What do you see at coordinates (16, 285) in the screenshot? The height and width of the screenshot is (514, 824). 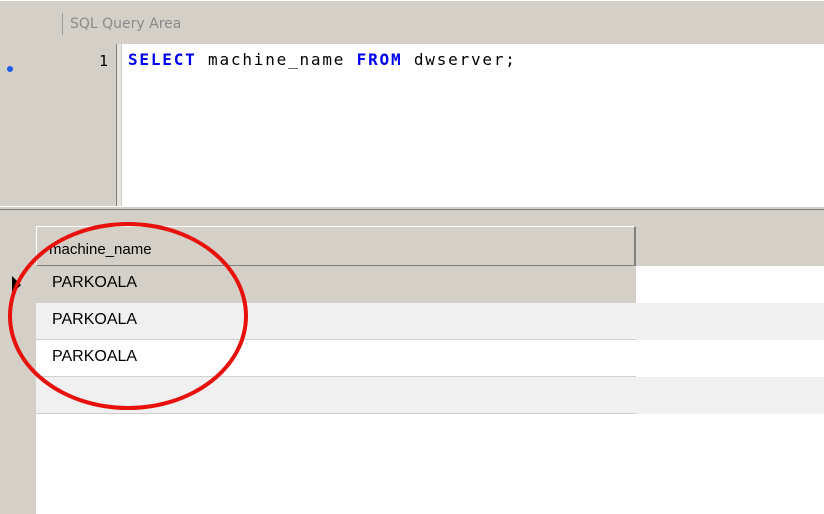 I see `current-row-arrow-icon` at bounding box center [16, 285].